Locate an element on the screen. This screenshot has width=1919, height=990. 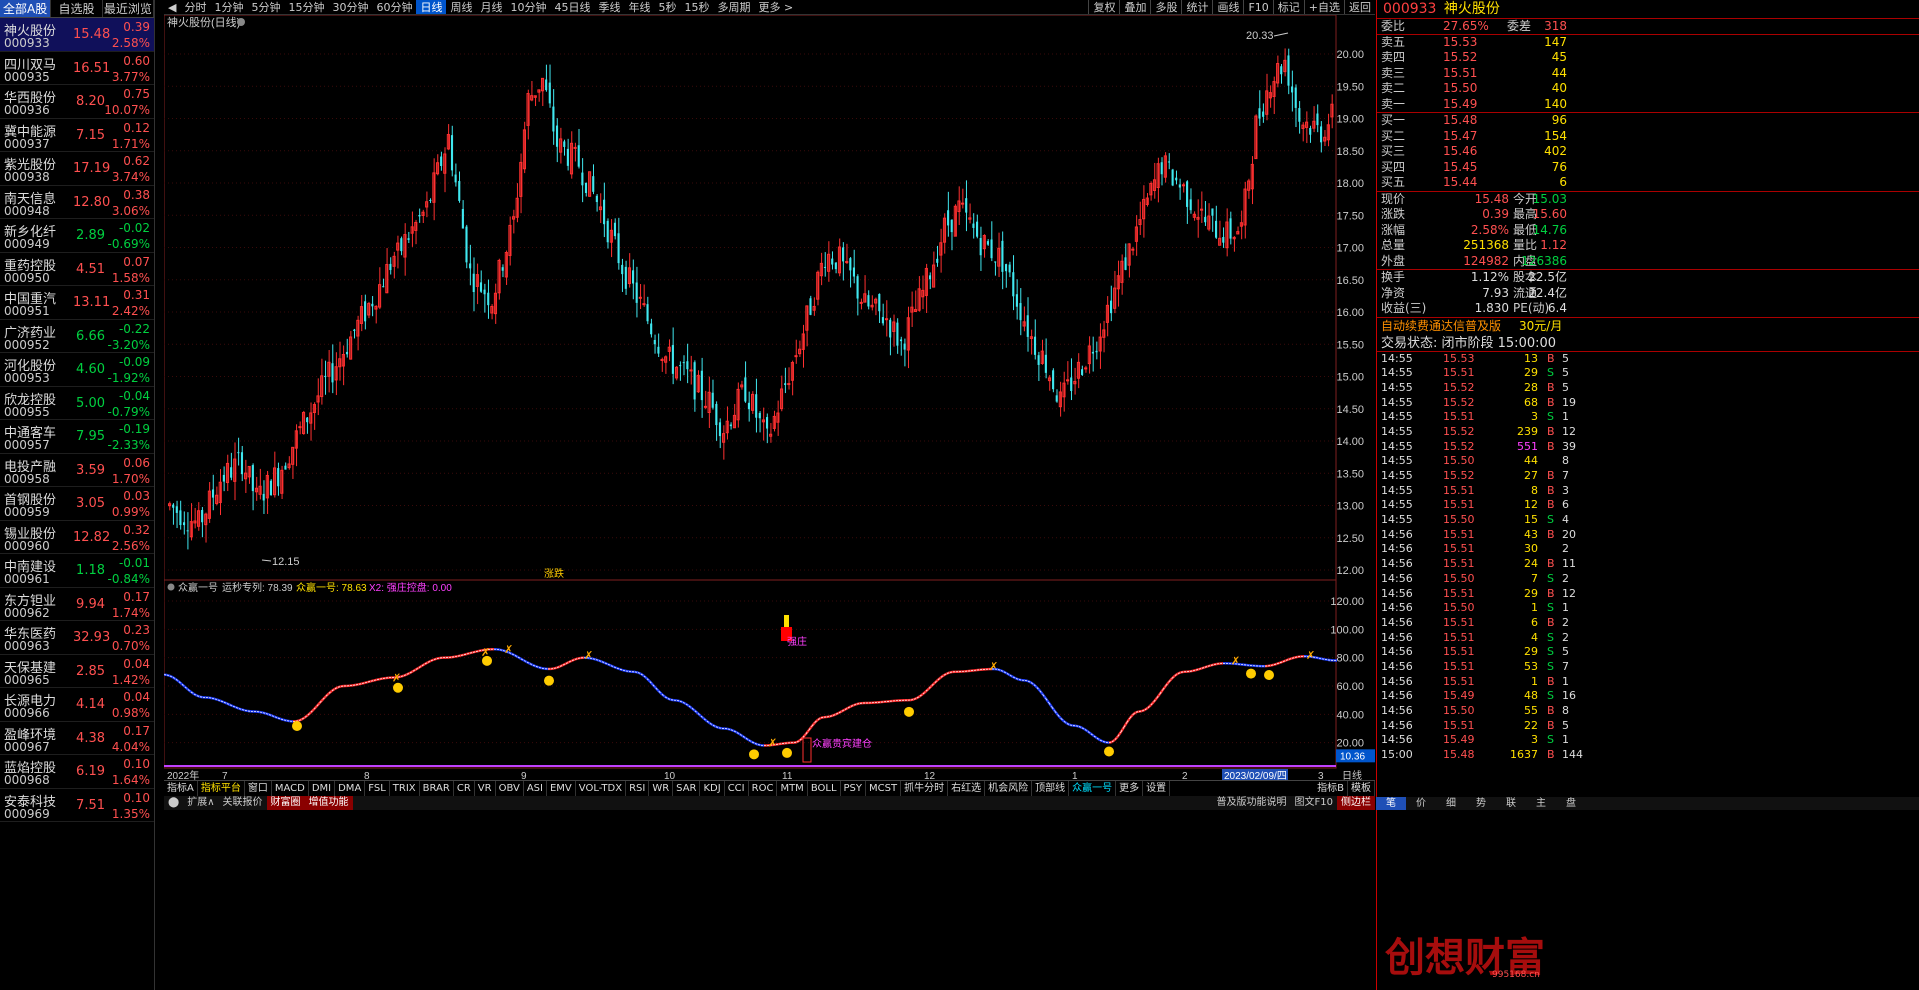
promo-row: 自动续费通达信普及版 30元/月 is located at coordinates (1648, 326).